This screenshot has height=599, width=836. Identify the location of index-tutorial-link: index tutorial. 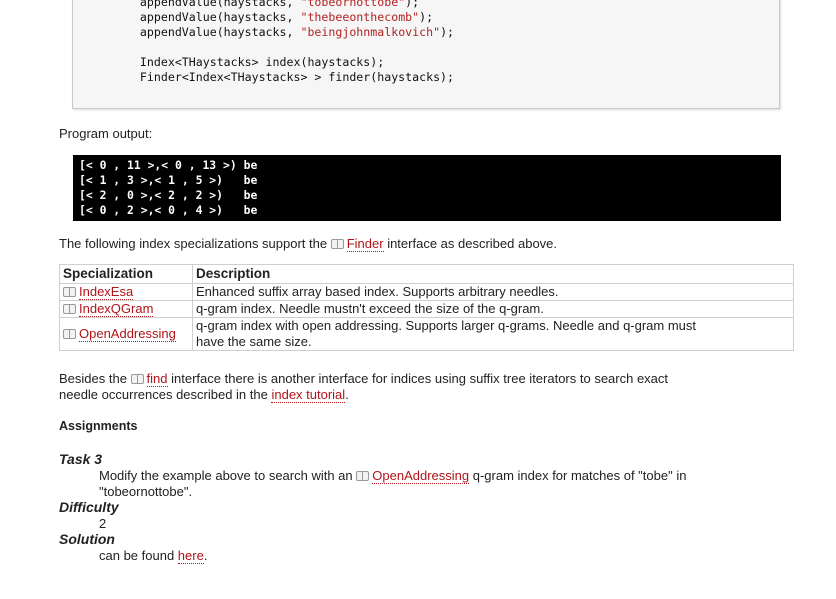
(308, 395).